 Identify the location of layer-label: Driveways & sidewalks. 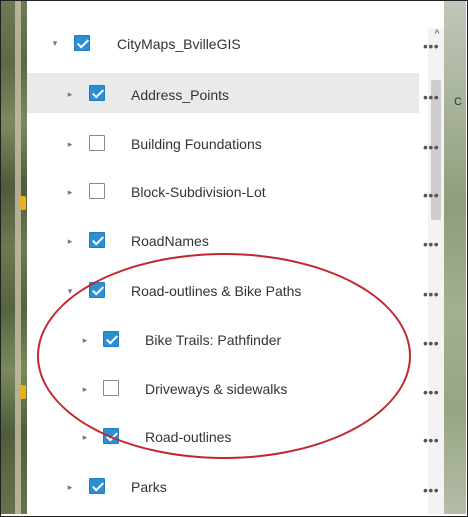
(216, 389).